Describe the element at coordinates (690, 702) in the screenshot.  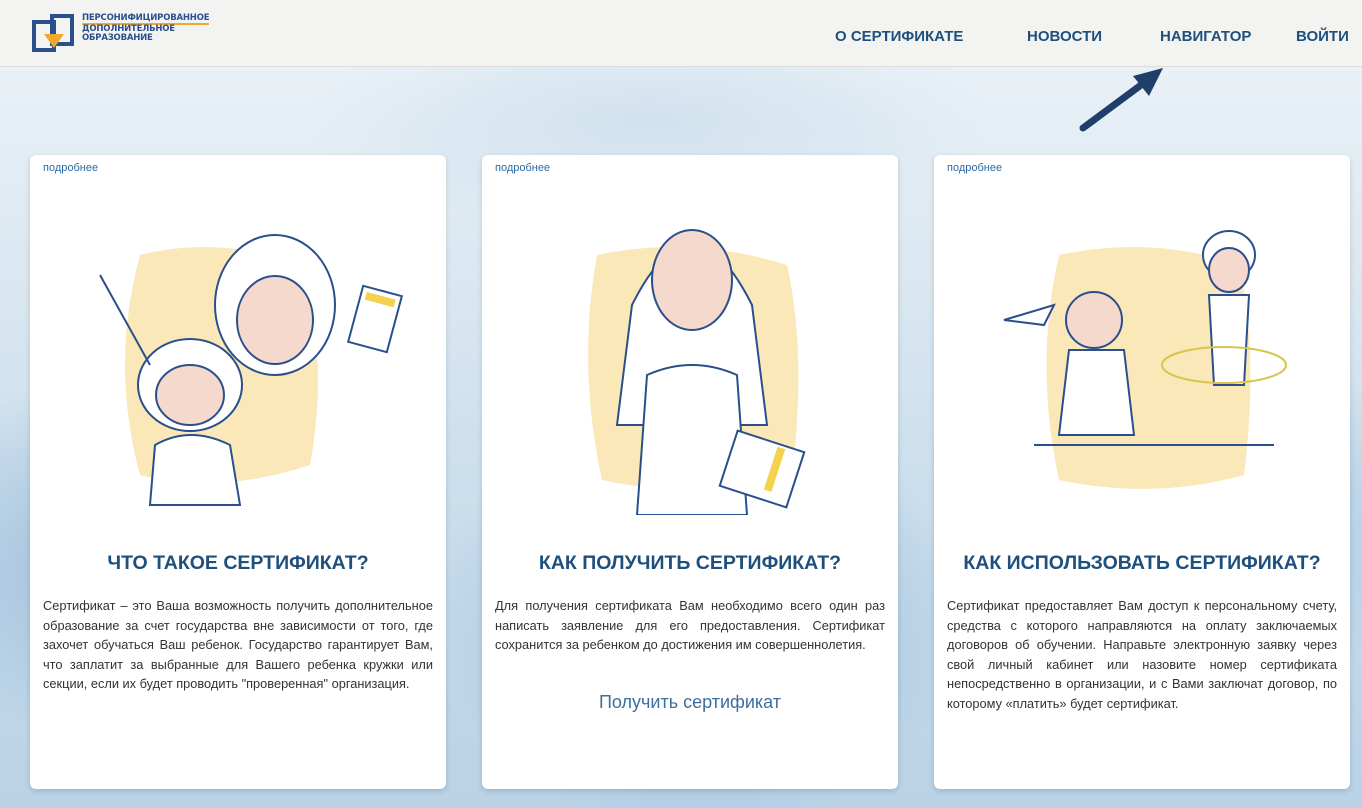
I see `get-certificate-link: Получить сертификат` at that location.